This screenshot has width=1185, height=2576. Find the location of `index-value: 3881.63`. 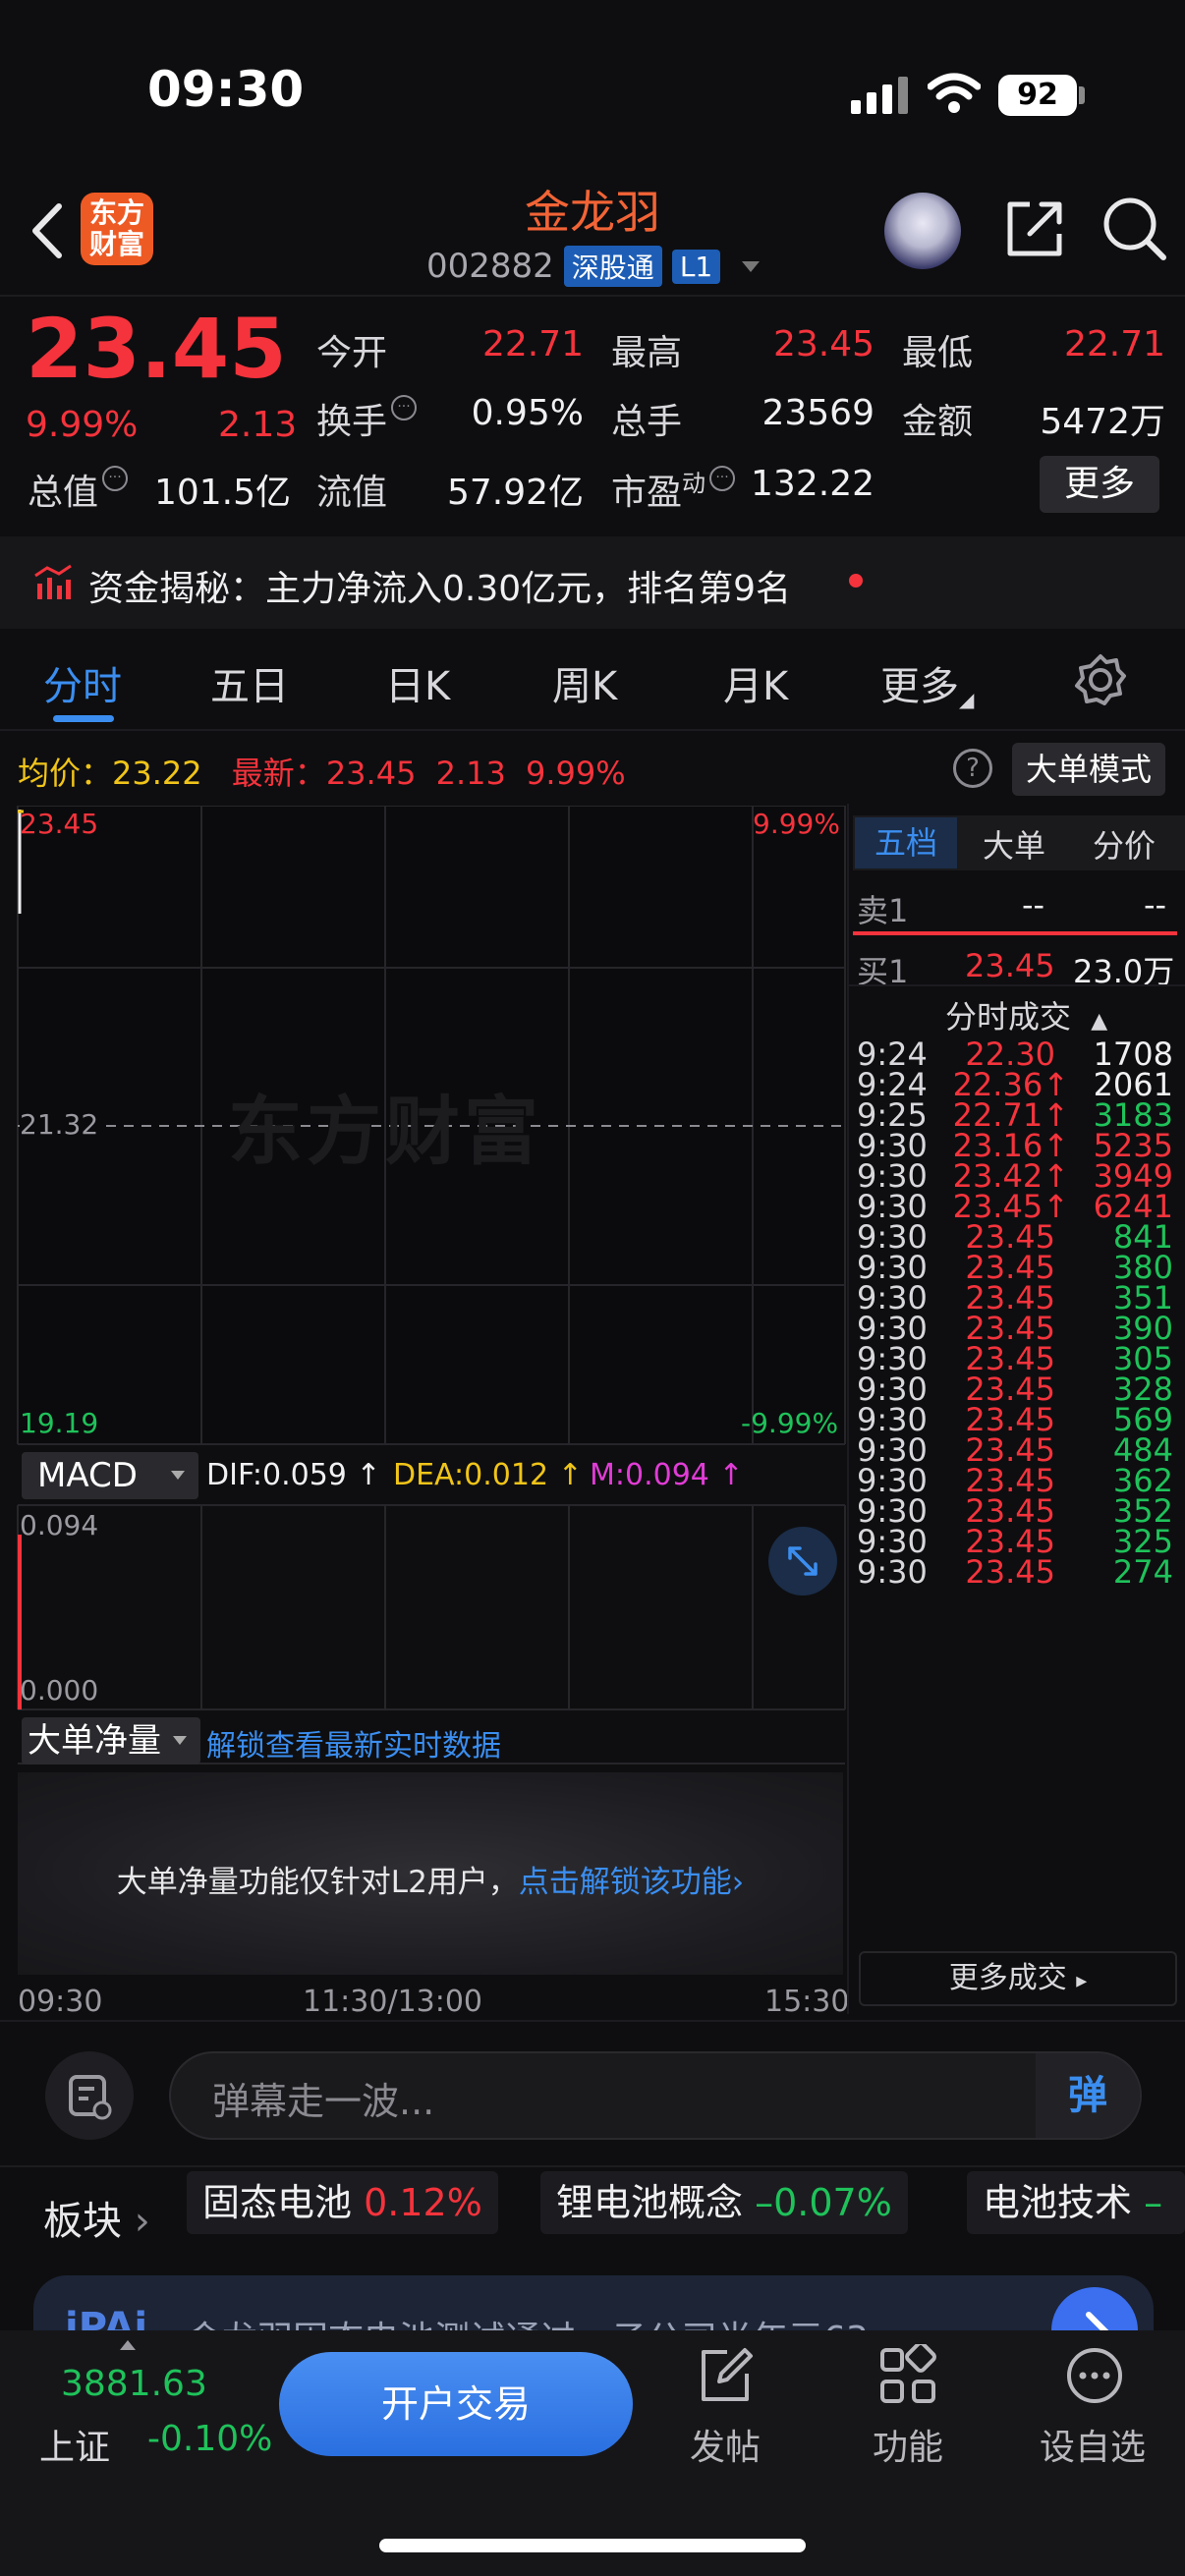

index-value: 3881.63 is located at coordinates (134, 2384).